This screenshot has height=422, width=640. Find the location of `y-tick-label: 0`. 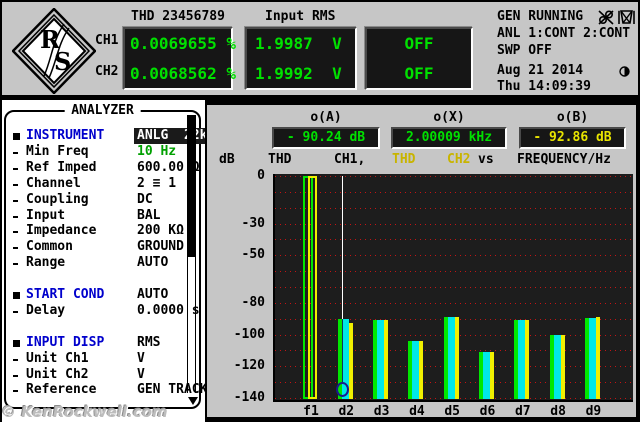

y-tick-label: 0 is located at coordinates (261, 175).